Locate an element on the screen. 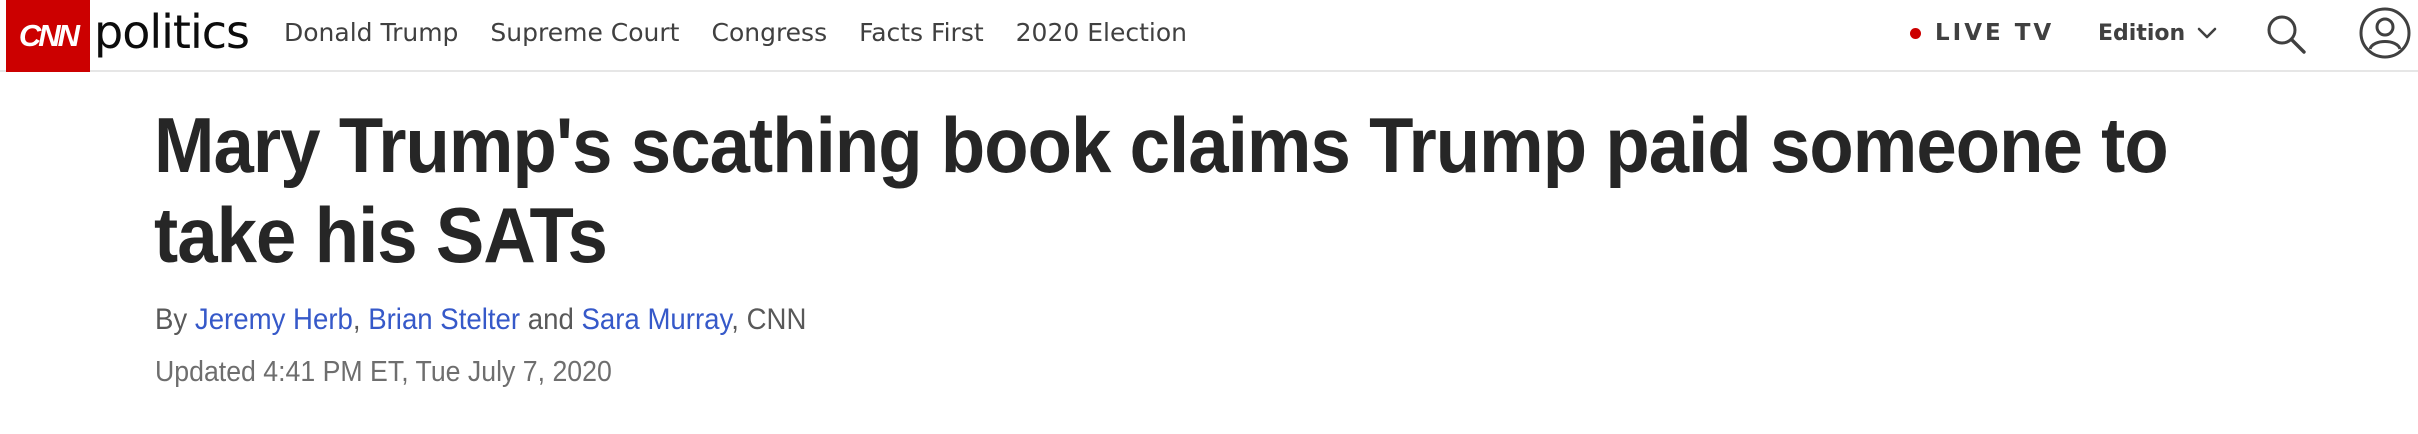  author-link-jeremy-herb: Jeremy Herb is located at coordinates (274, 319).